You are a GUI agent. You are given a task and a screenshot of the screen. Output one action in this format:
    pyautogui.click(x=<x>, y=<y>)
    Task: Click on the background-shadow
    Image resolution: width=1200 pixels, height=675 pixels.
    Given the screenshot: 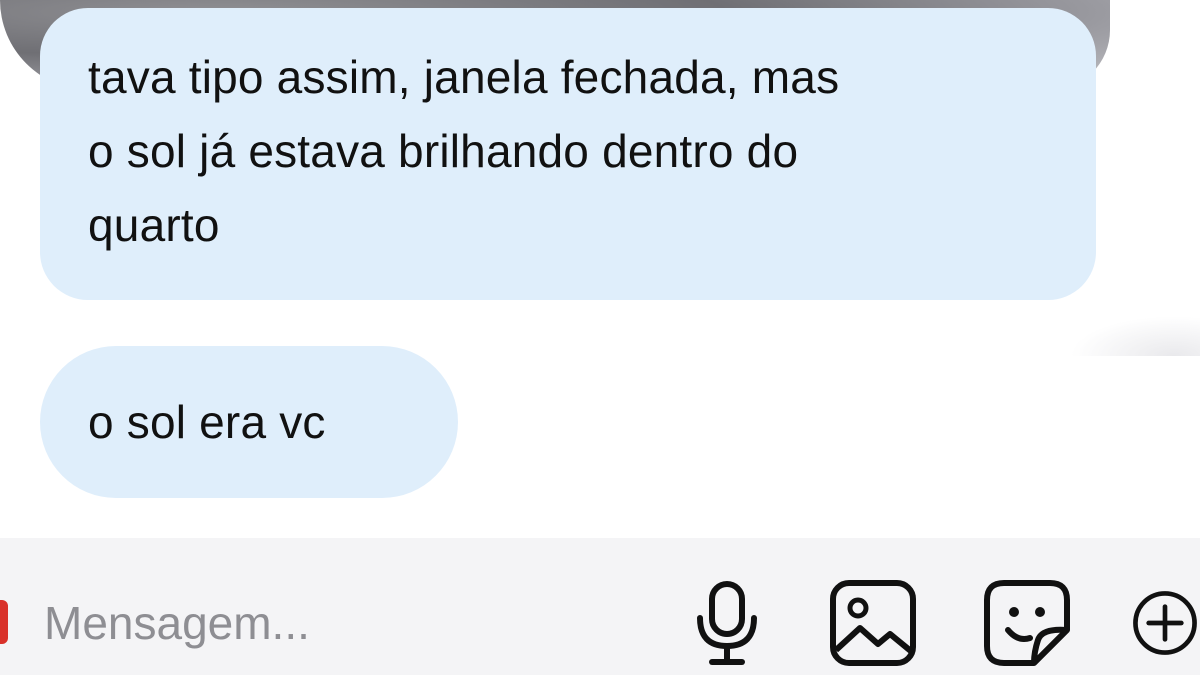 What is the action you would take?
    pyautogui.click(x=1135, y=336)
    